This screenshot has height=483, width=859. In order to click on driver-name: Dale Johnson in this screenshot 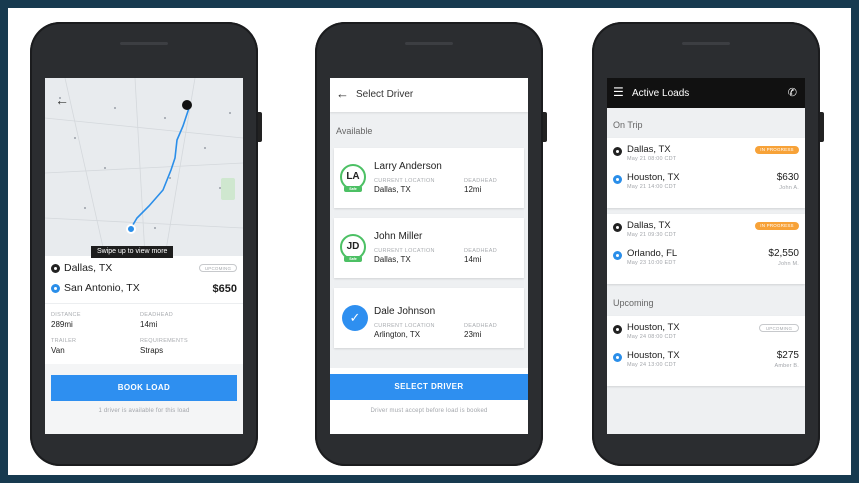, I will do `click(405, 311)`.